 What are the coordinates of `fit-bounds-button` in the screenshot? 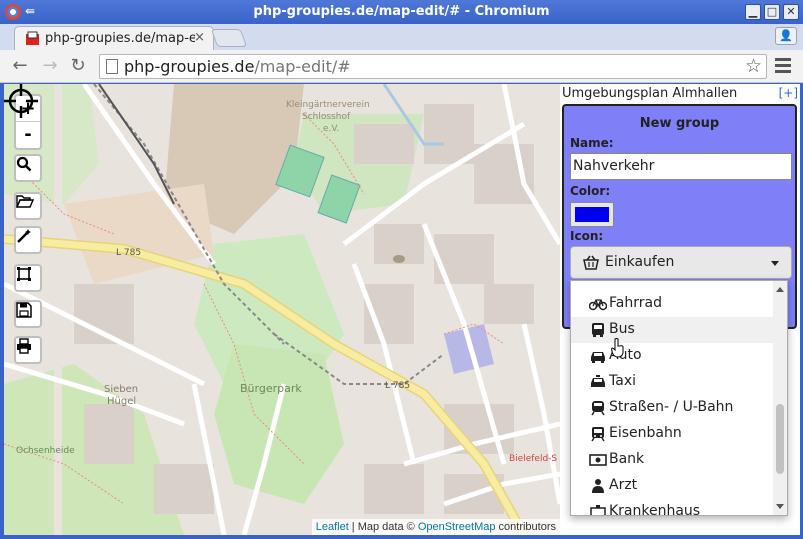 It's located at (28, 278).